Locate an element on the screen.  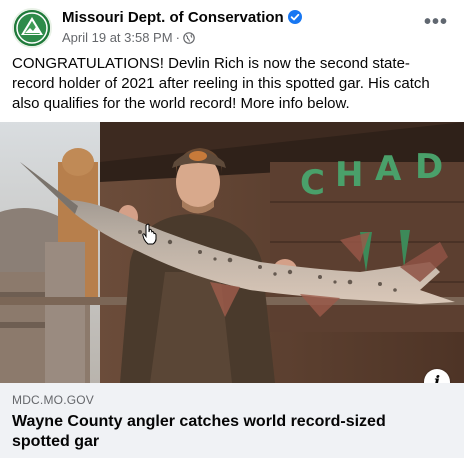
page-avatar is located at coordinates (32, 28).